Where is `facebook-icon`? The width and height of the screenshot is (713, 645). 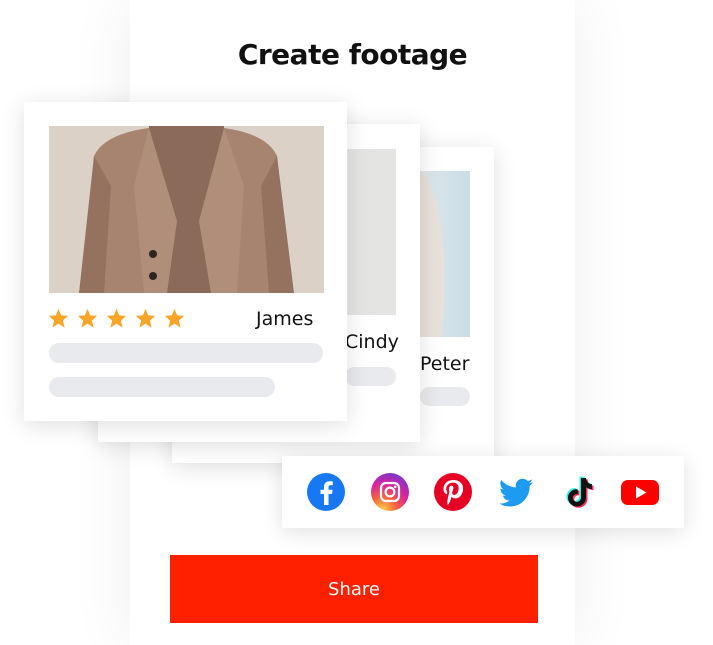 facebook-icon is located at coordinates (326, 492).